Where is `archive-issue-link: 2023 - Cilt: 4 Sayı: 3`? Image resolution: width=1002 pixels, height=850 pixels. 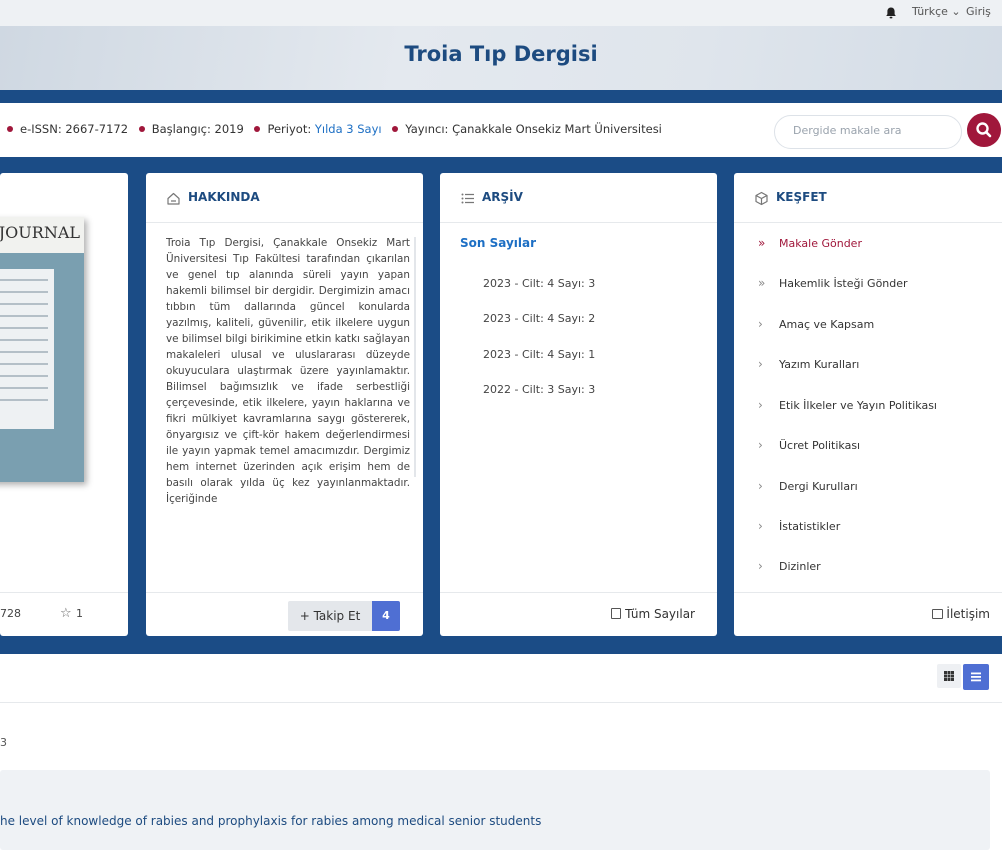 archive-issue-link: 2023 - Cilt: 4 Sayı: 3 is located at coordinates (539, 283).